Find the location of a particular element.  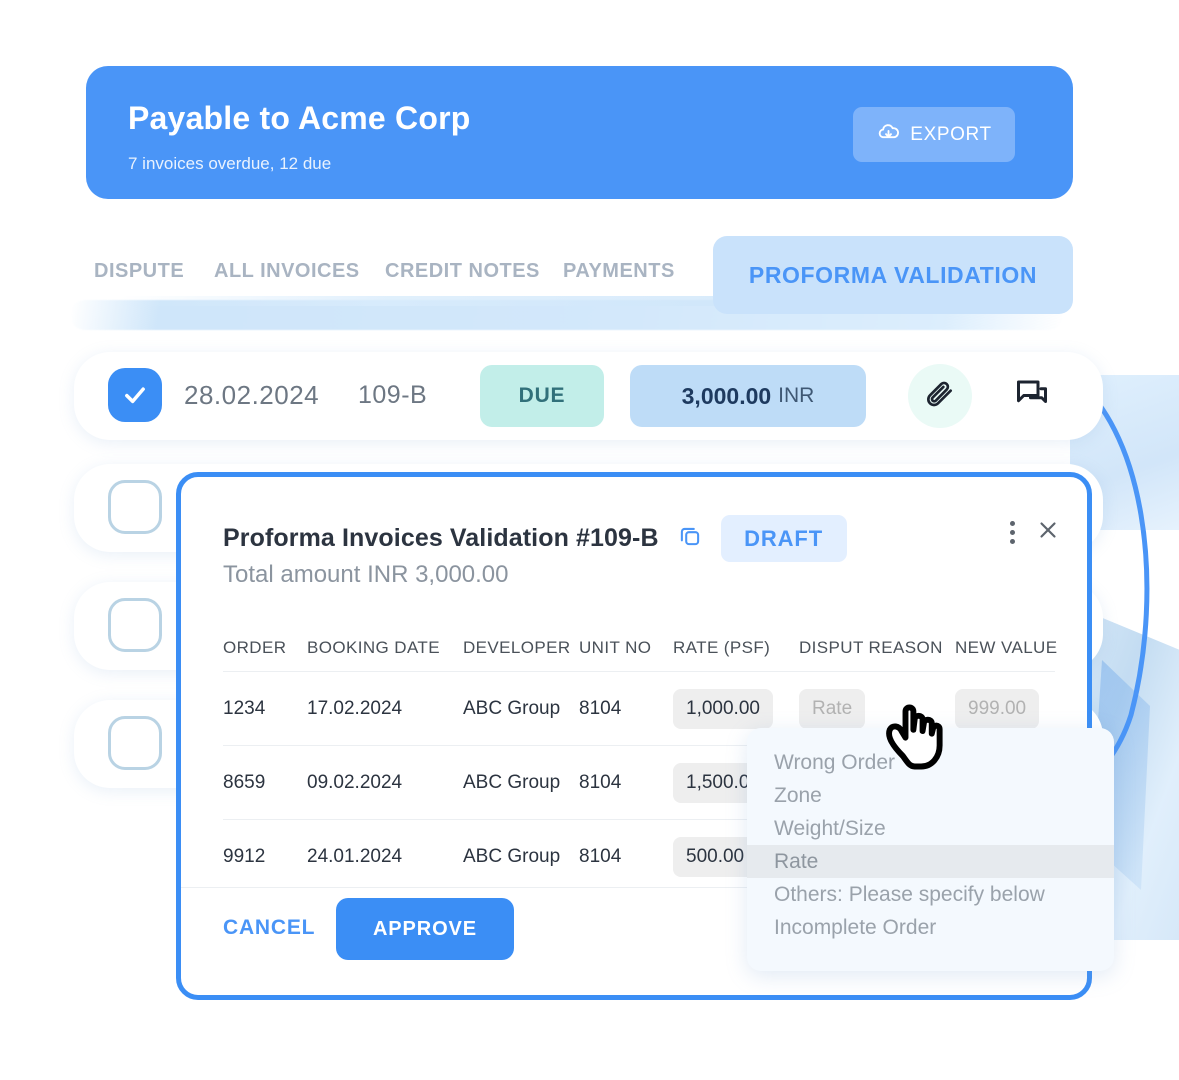

comment-button is located at coordinates (1032, 396).